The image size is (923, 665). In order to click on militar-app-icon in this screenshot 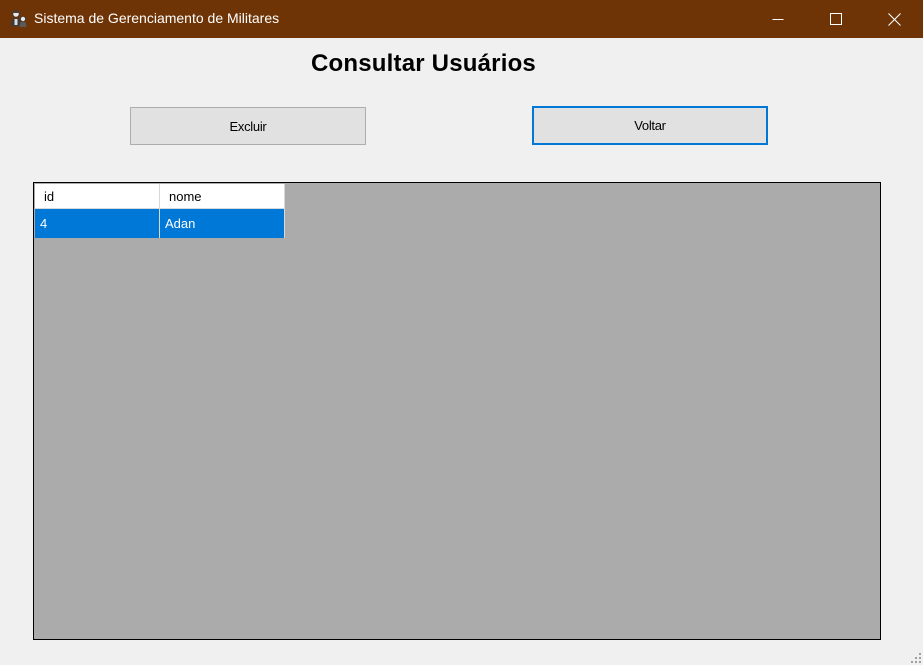, I will do `click(19, 18)`.